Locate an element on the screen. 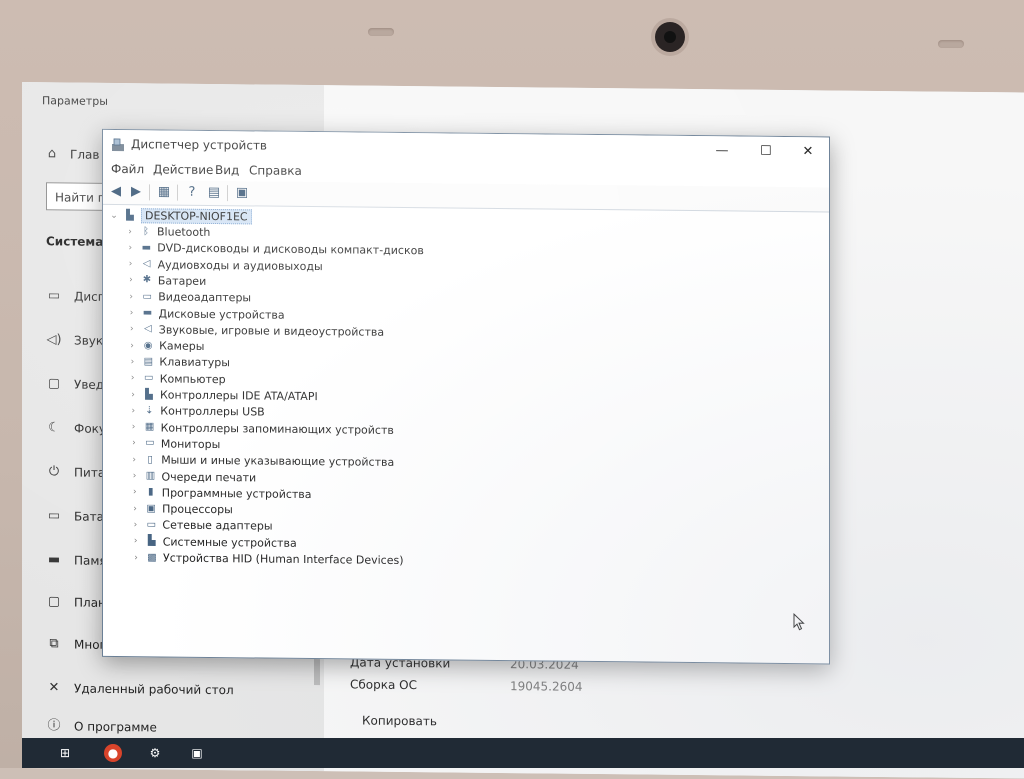 This screenshot has width=1024, height=779. menu-action: Действие is located at coordinates (183, 169).